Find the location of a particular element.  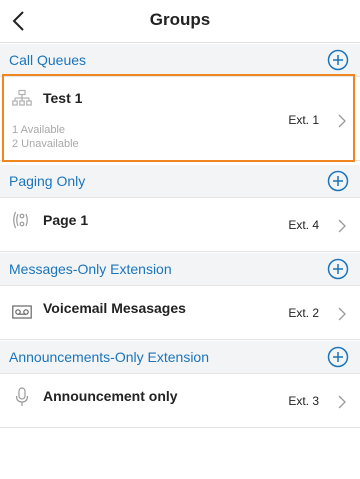

list-item-announcement-only: Announcement only Ext. 3 is located at coordinates (180, 401).